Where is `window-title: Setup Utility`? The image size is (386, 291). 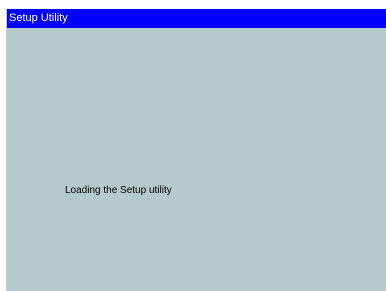 window-title: Setup Utility is located at coordinates (38, 18).